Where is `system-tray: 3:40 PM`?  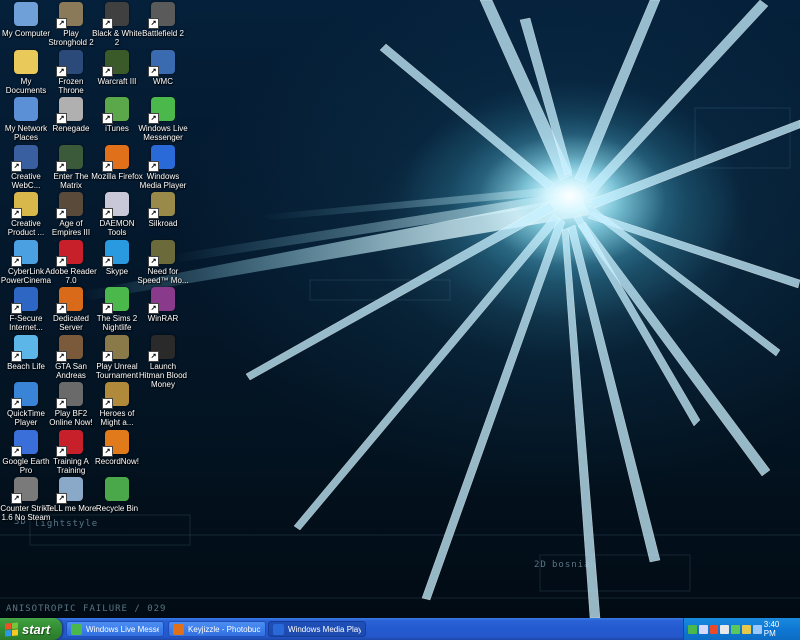 system-tray: 3:40 PM is located at coordinates (741, 629).